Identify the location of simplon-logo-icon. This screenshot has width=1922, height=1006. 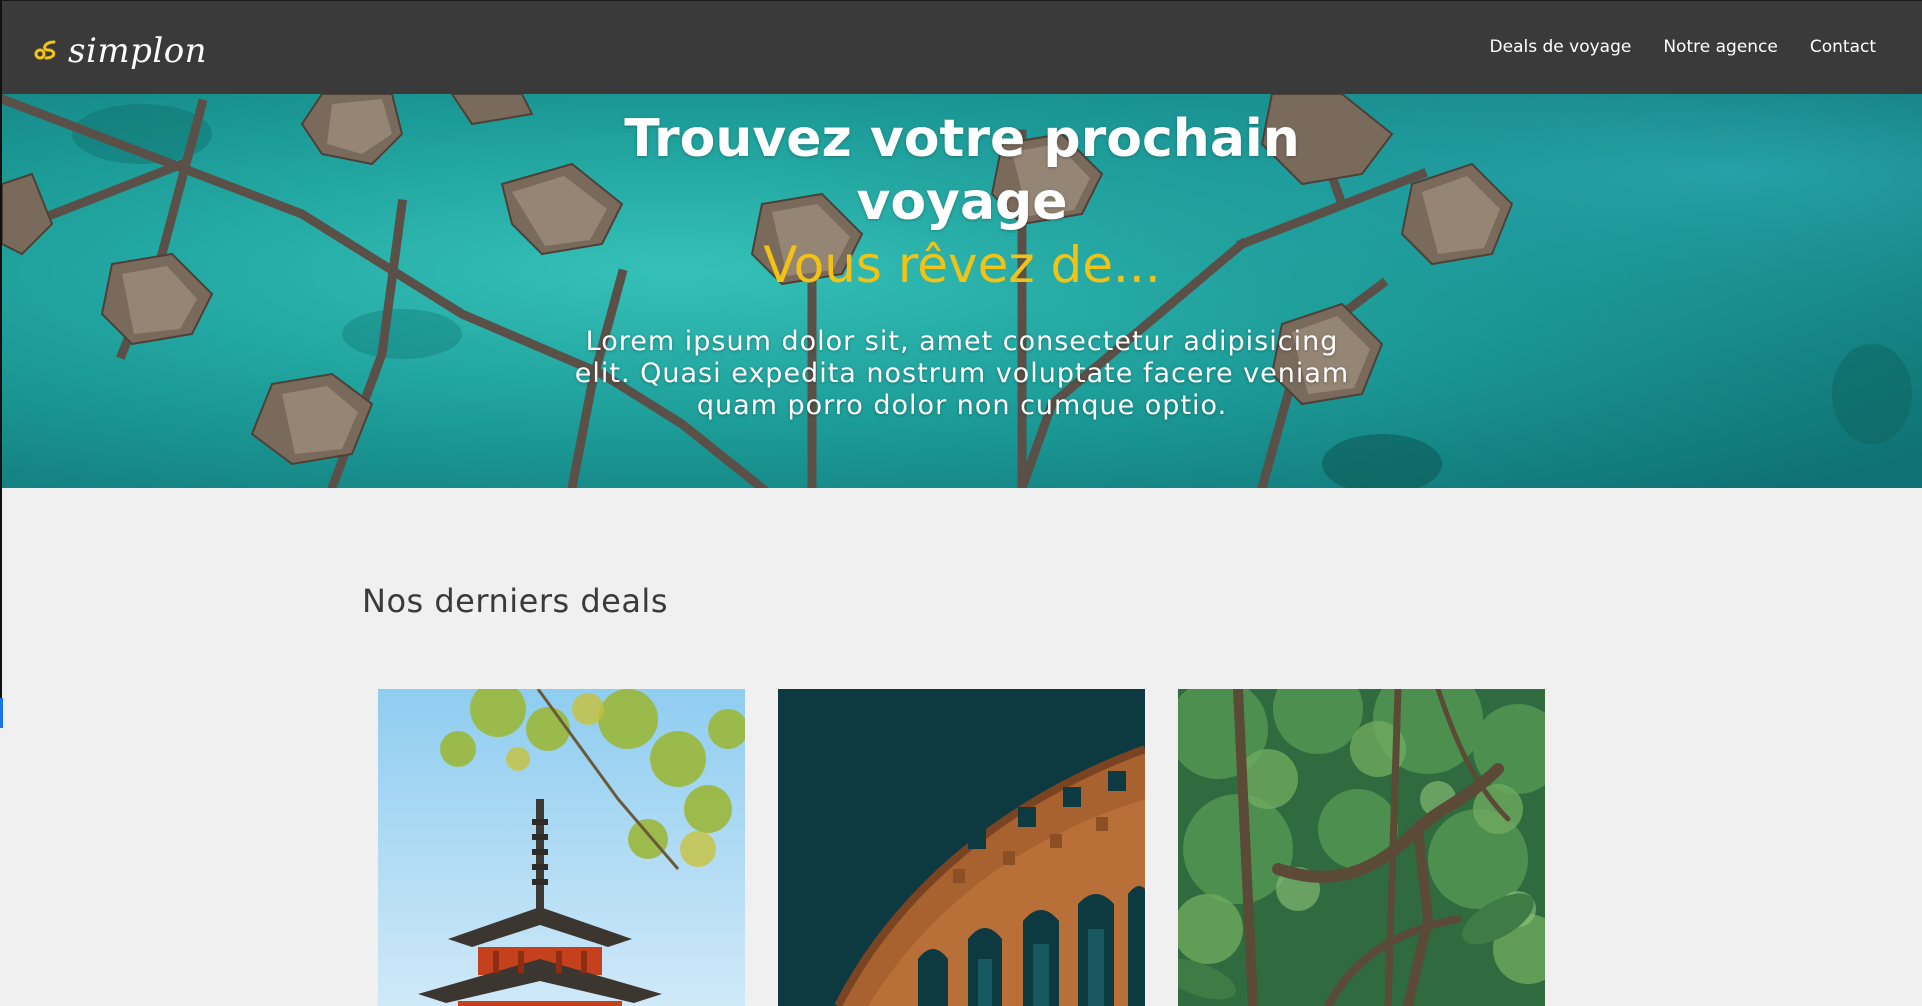
(45, 50).